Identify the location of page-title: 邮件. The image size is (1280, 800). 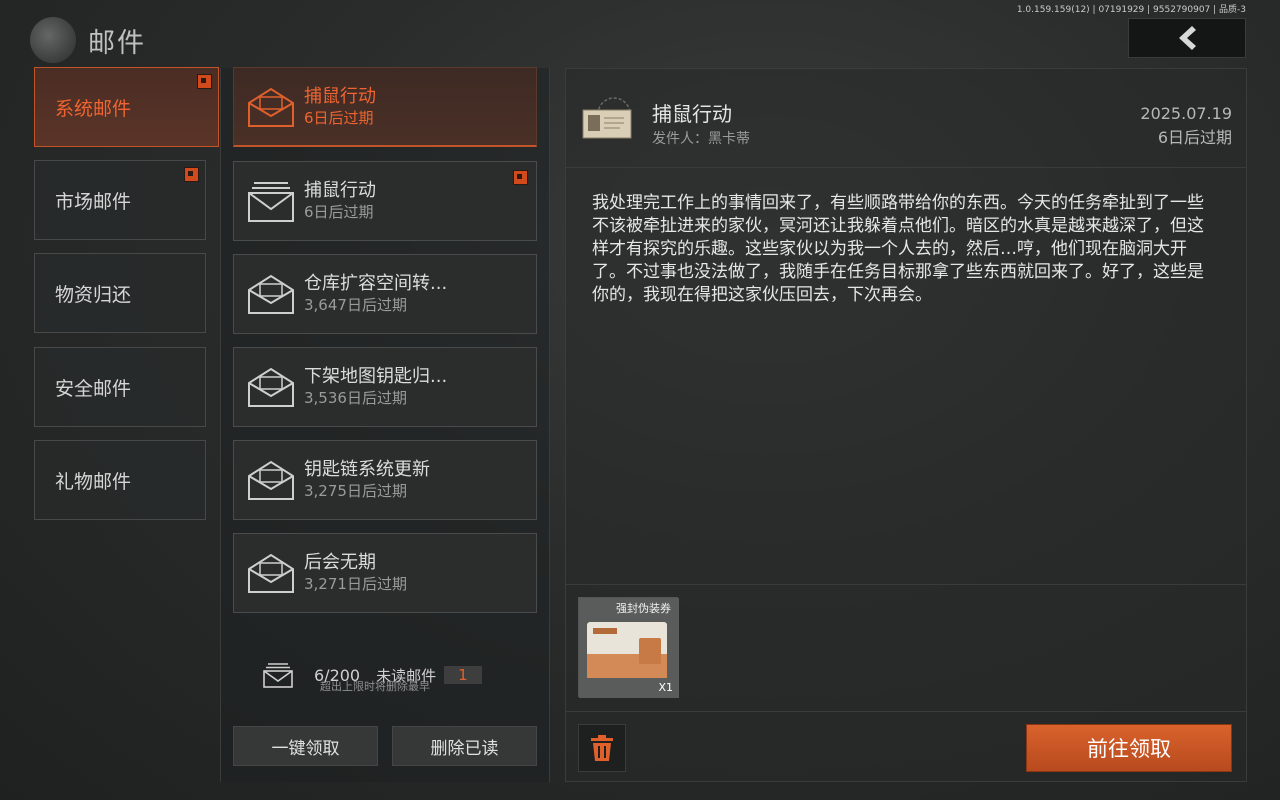
(117, 43).